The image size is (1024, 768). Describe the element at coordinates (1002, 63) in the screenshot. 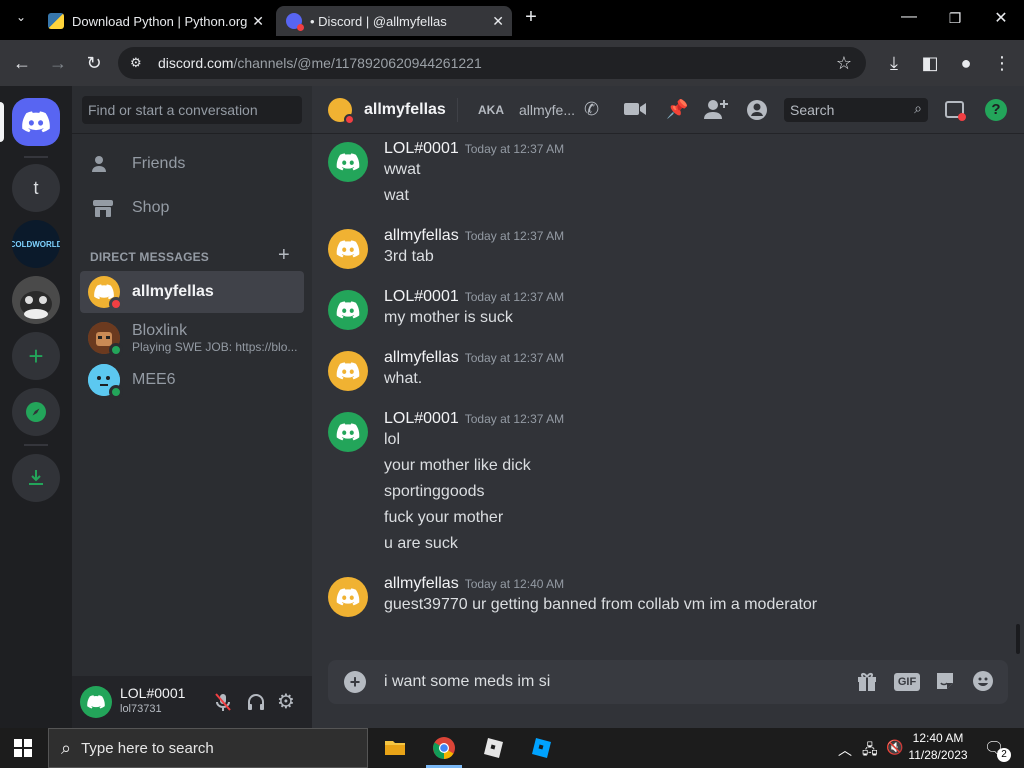

I see `menu-kebab-icon: ⋮` at that location.